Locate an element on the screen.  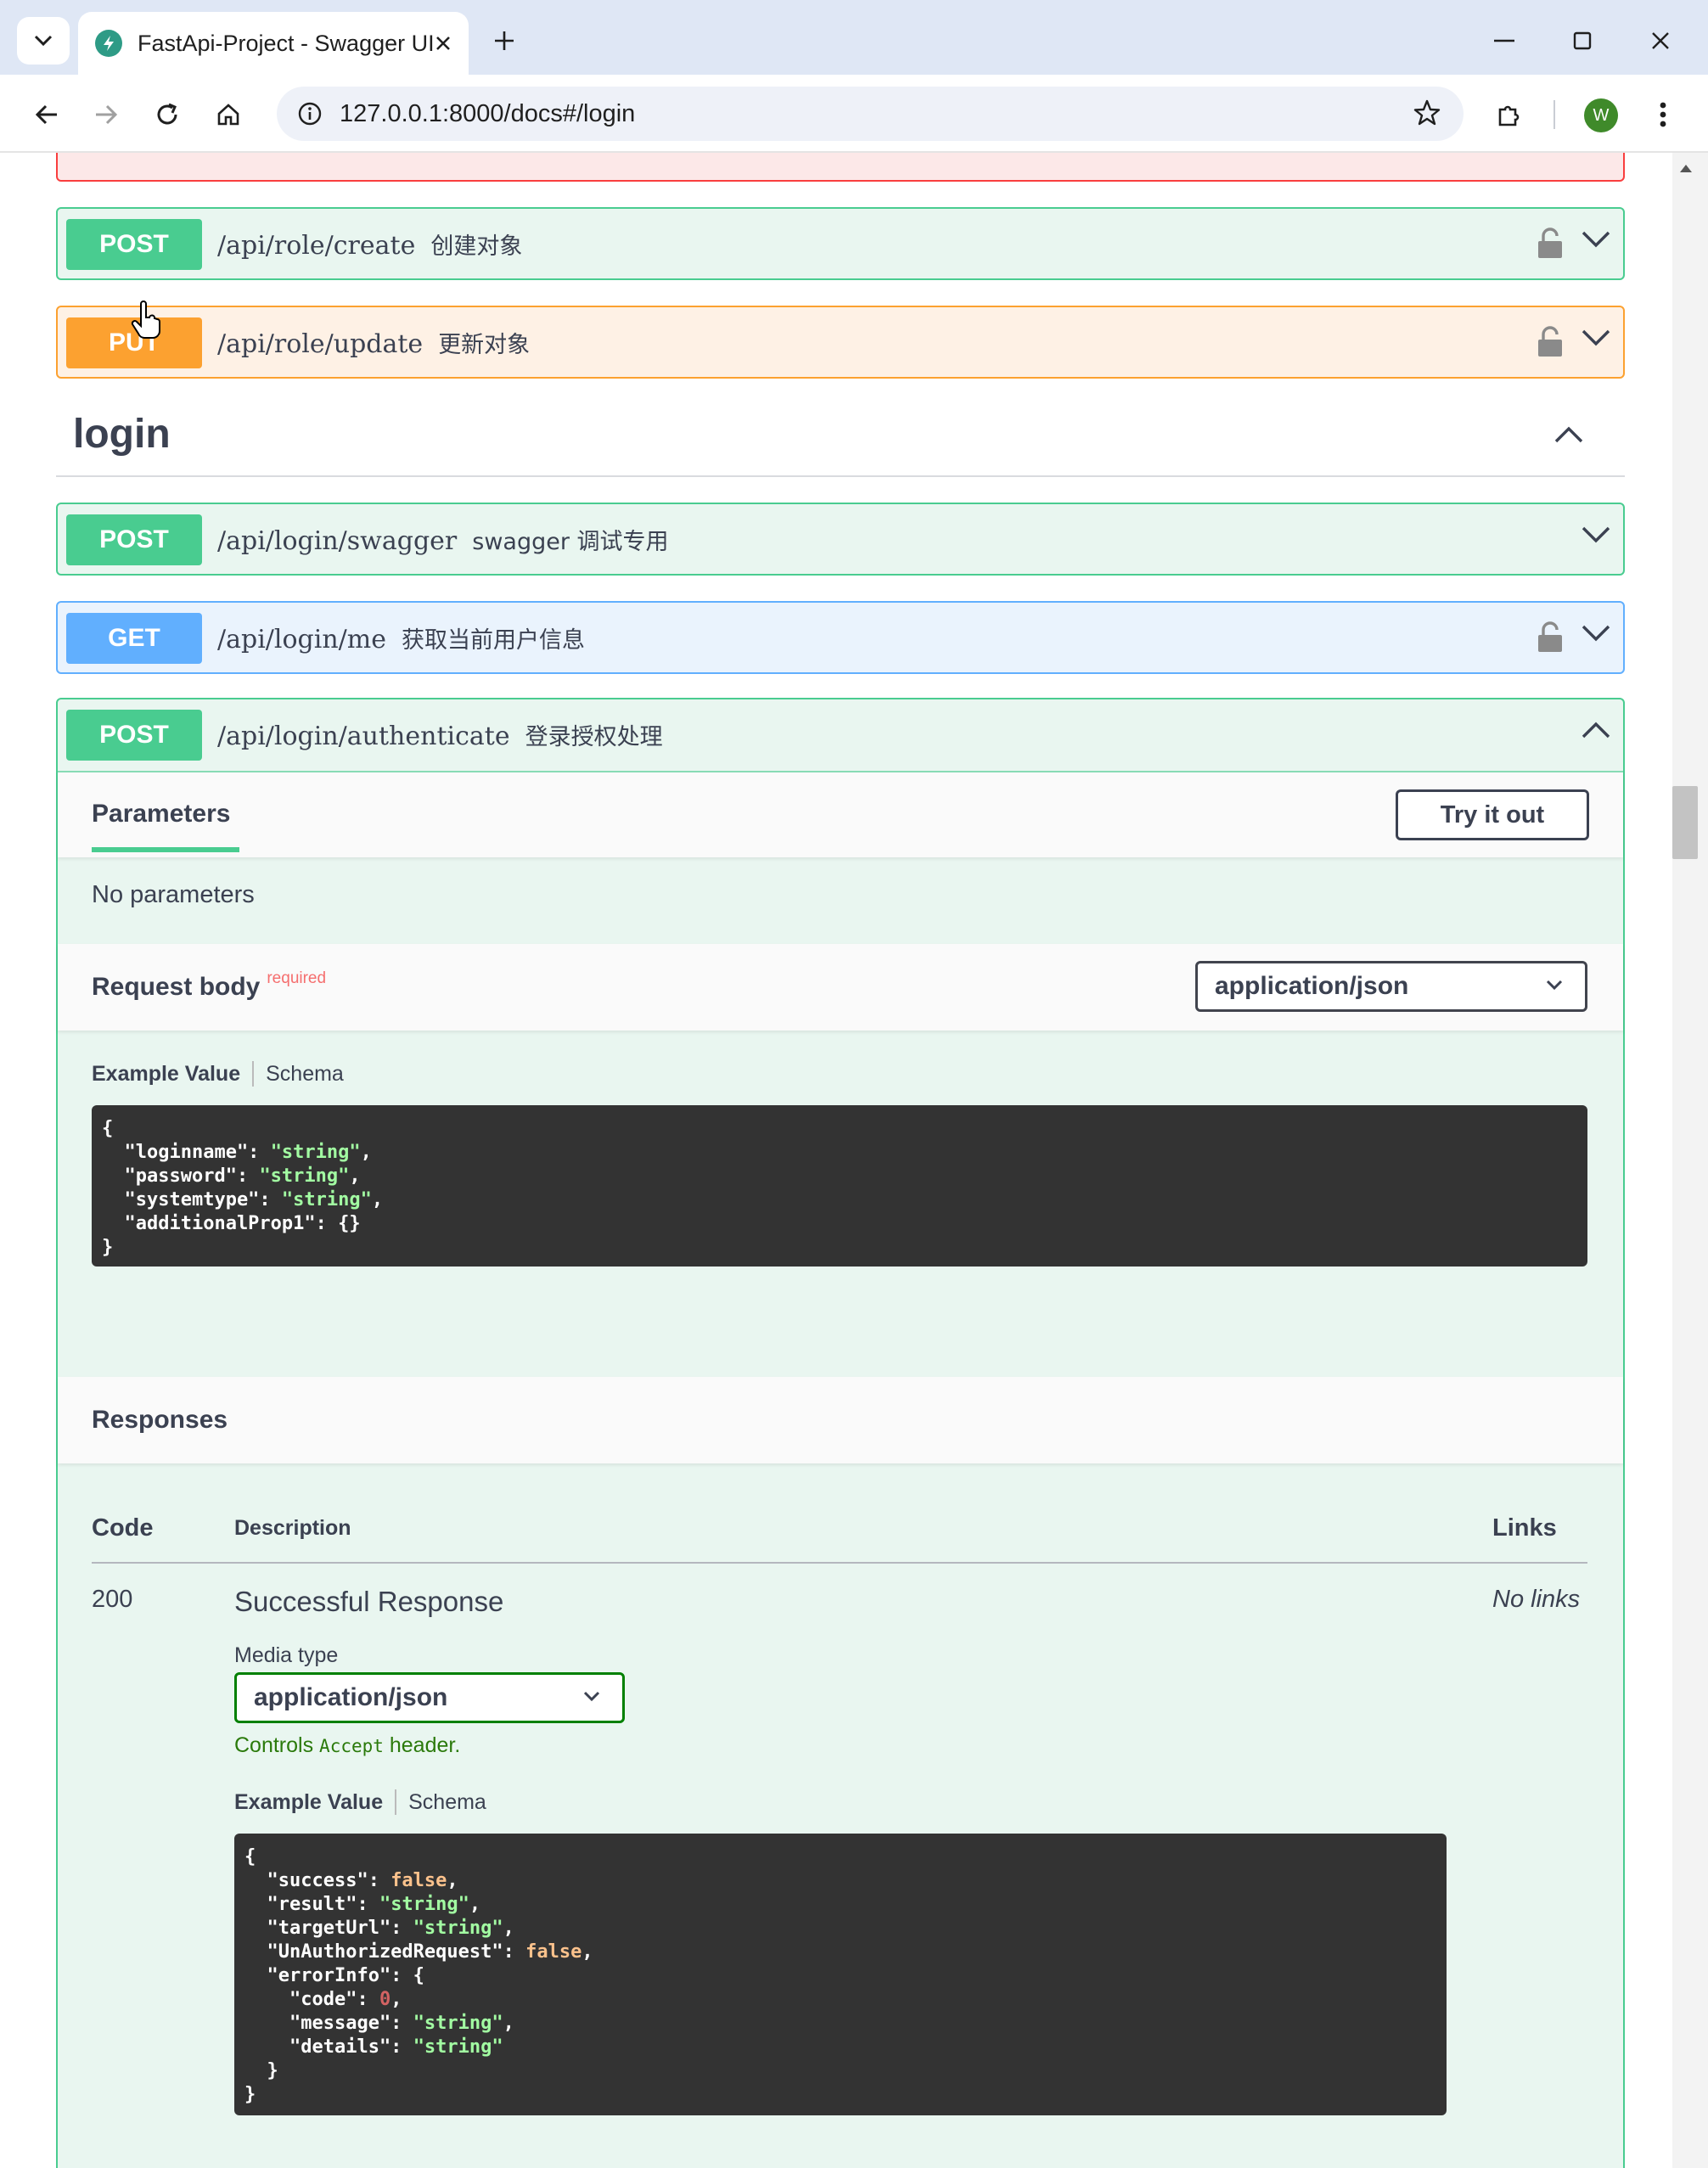
home-button is located at coordinates (228, 114).